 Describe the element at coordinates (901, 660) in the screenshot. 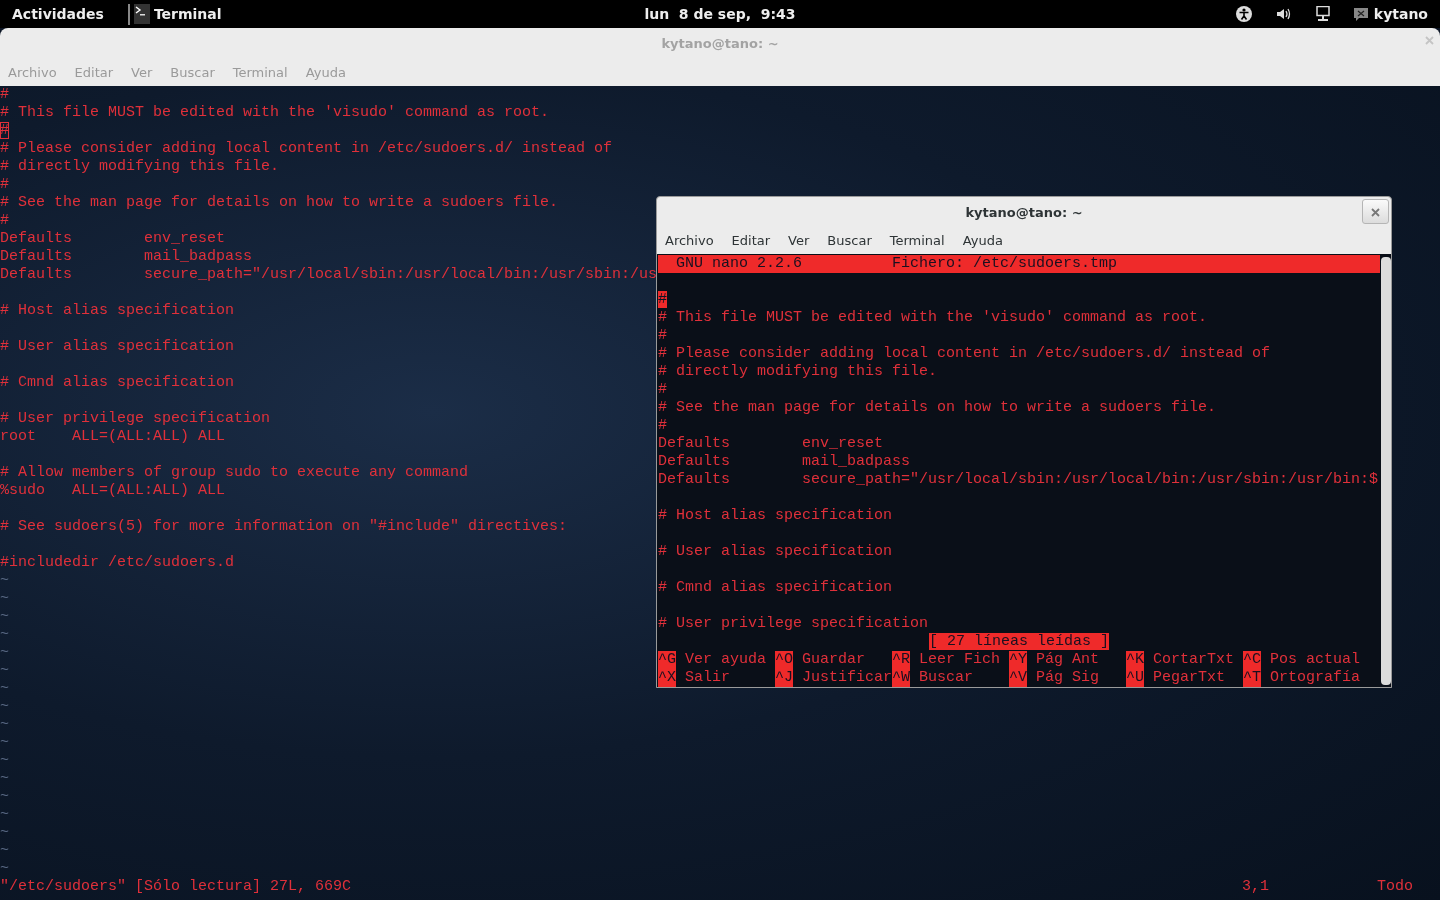

I see `shortcut-key: ^R` at that location.